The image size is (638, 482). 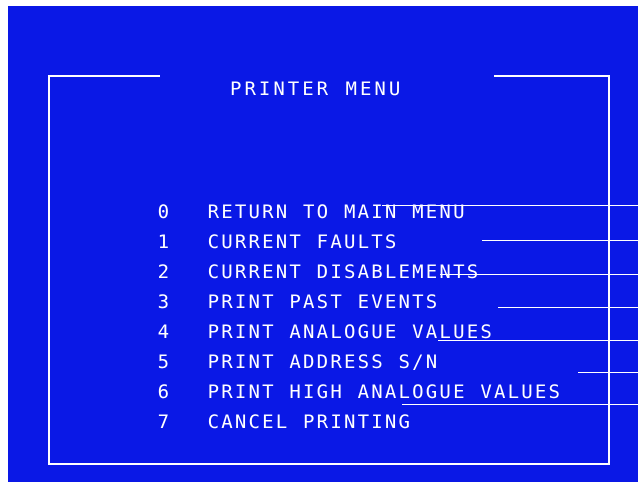 What do you see at coordinates (329, 464) in the screenshot?
I see `frame-bottom` at bounding box center [329, 464].